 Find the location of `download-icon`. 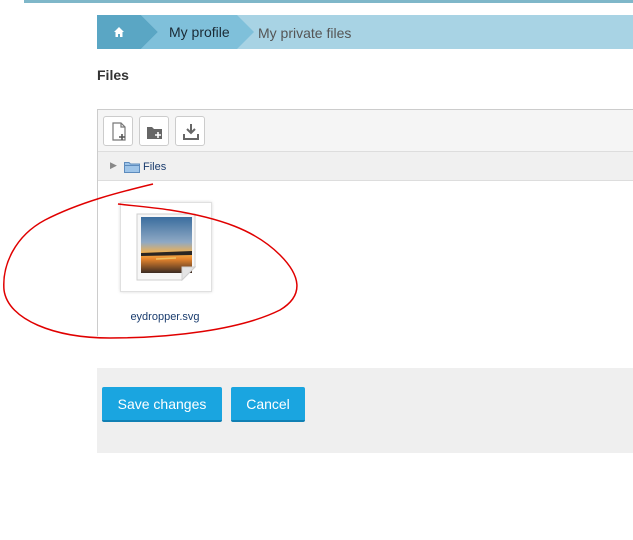

download-icon is located at coordinates (191, 132).